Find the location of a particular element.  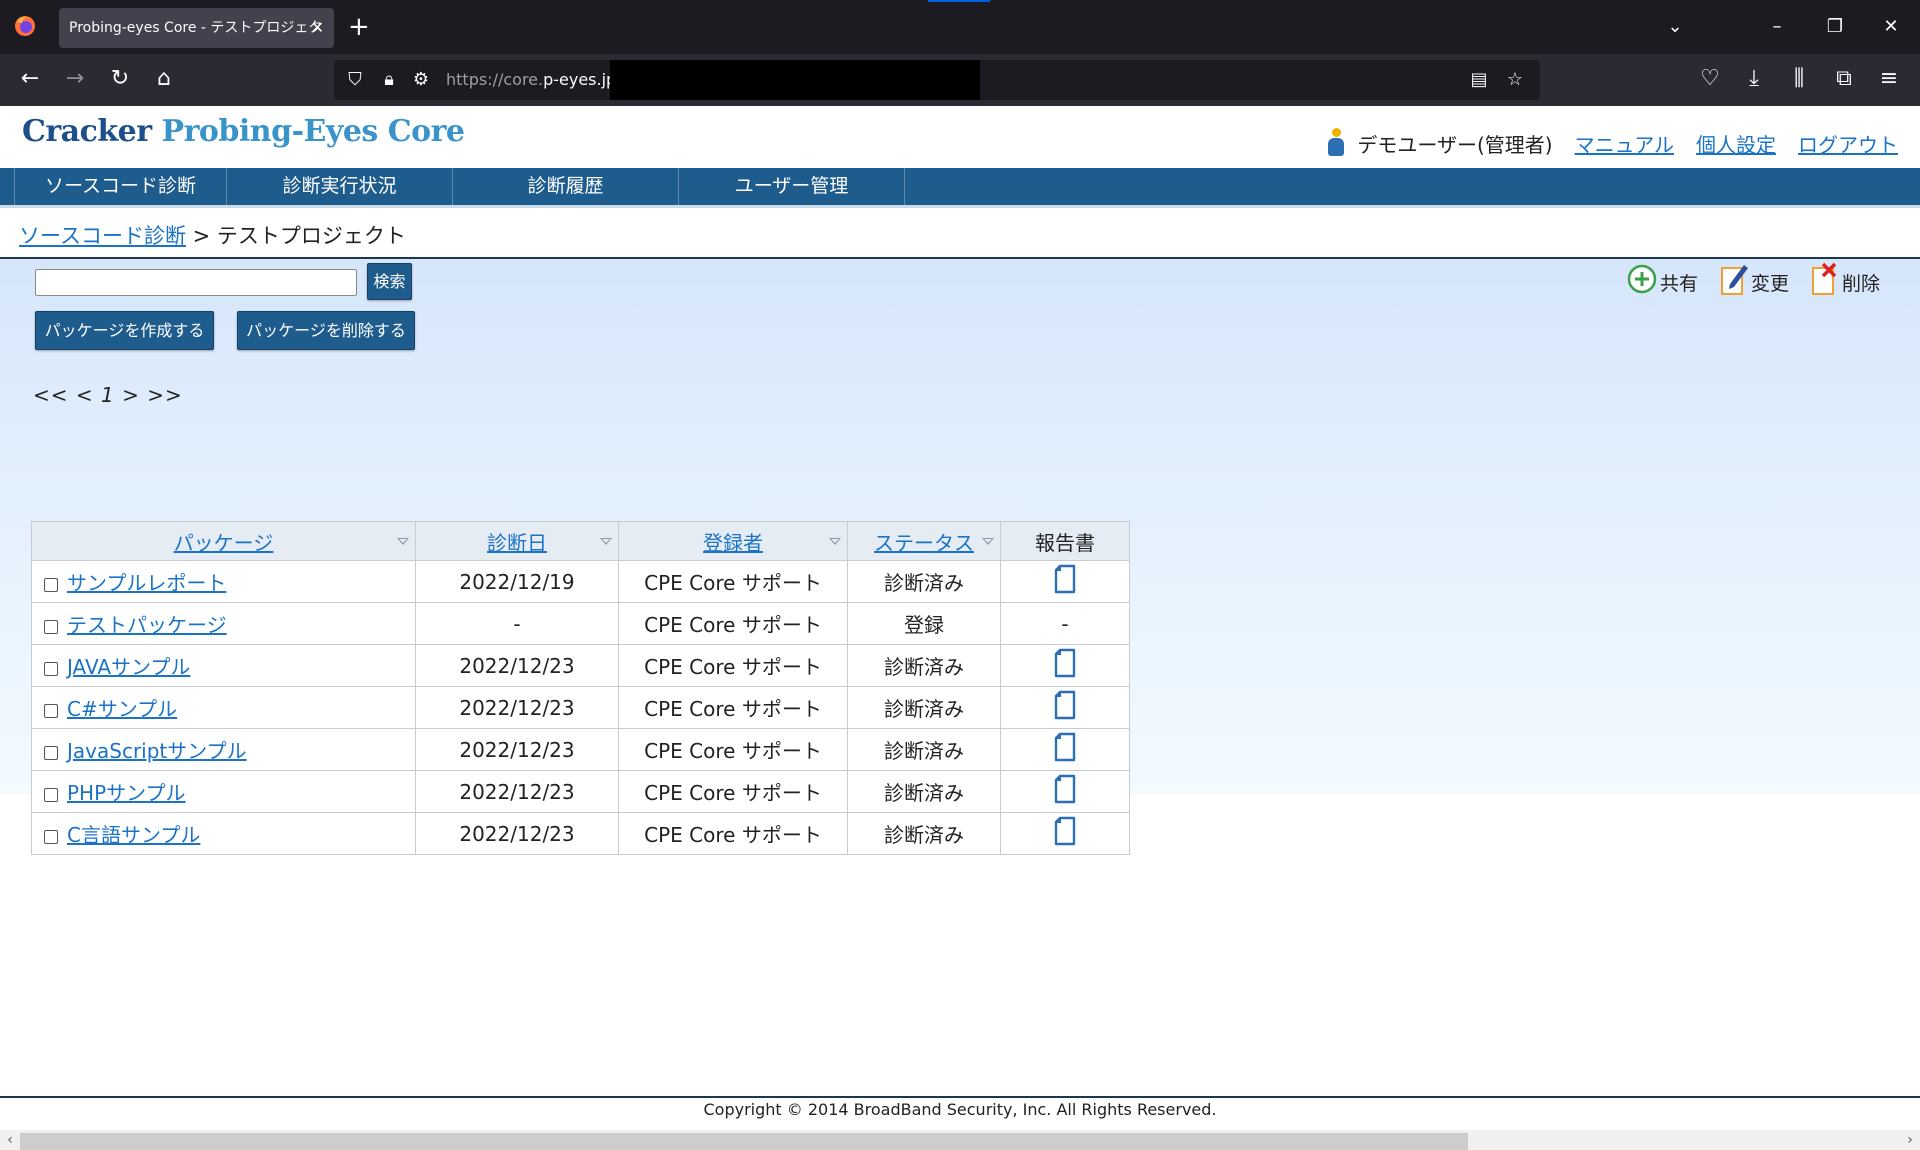

library-icon: ⫼ is located at coordinates (1799, 79).